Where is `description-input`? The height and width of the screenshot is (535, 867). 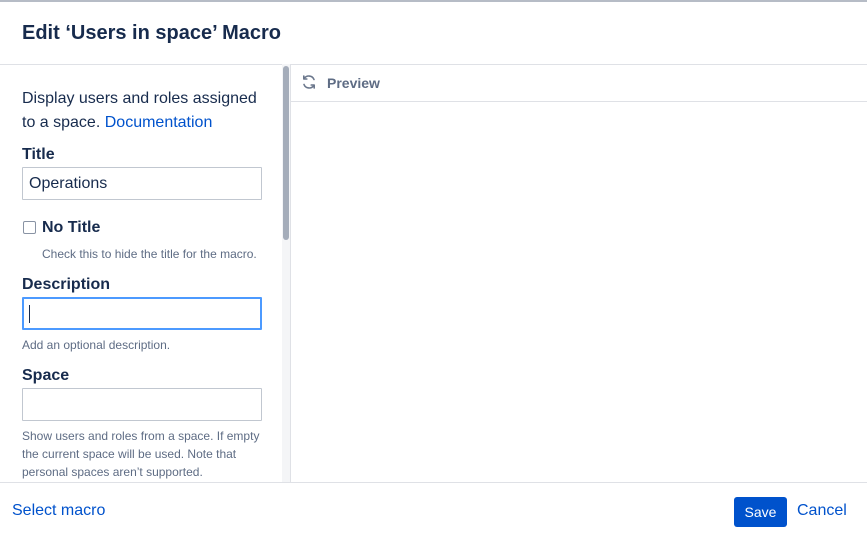 description-input is located at coordinates (142, 313).